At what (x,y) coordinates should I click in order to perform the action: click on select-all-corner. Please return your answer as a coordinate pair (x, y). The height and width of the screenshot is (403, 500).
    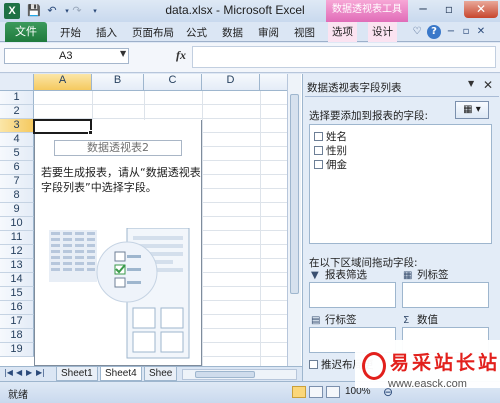
    Looking at the image, I should click on (17, 82).